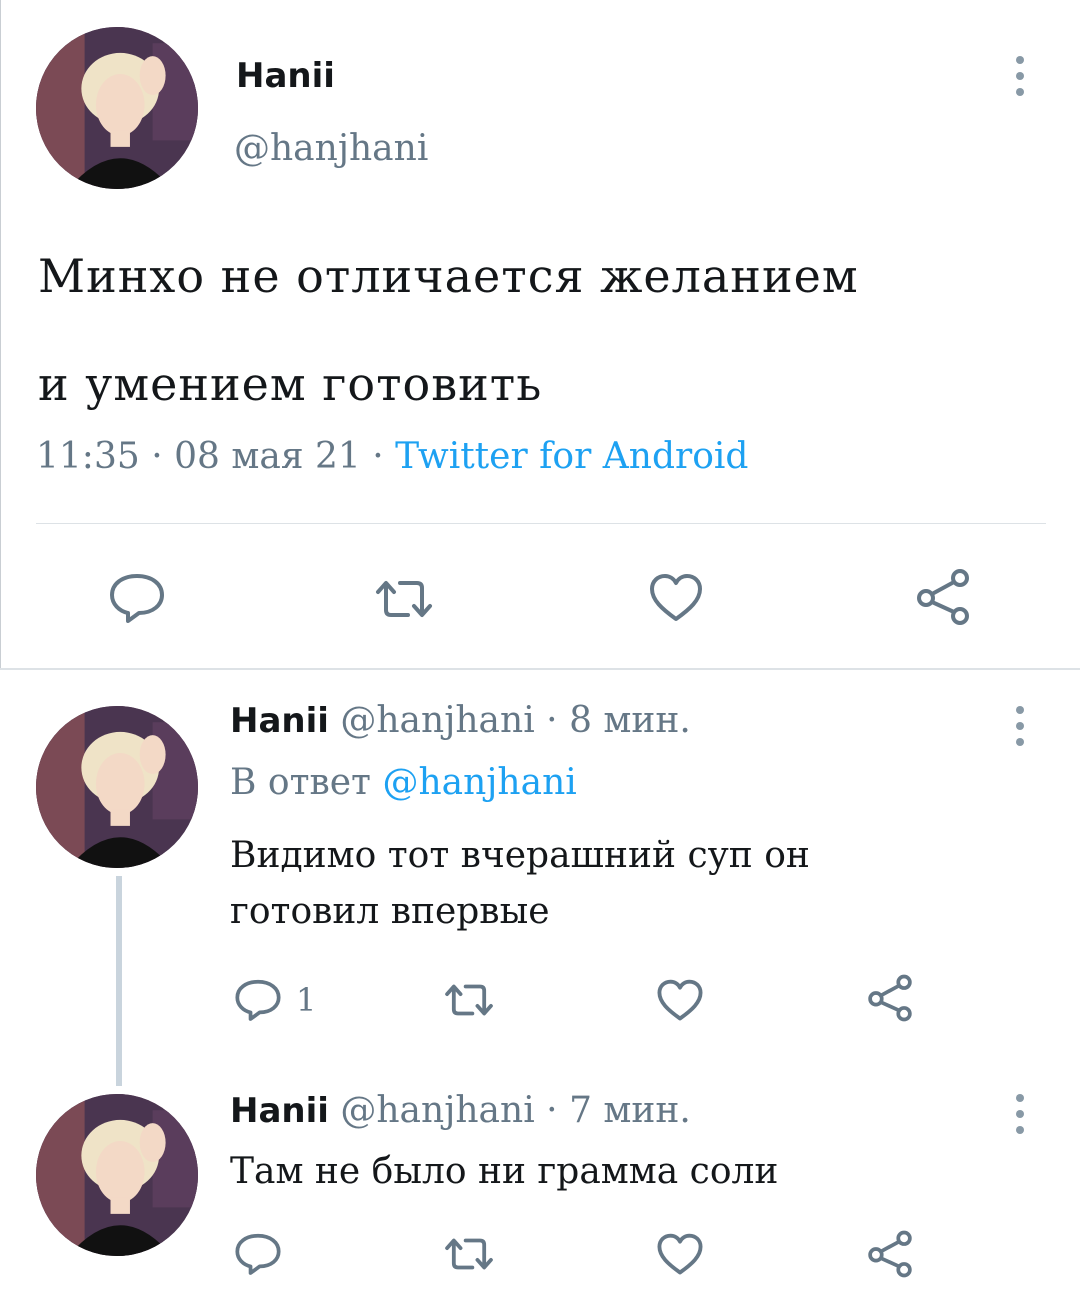 This screenshot has width=1080, height=1300. Describe the element at coordinates (504, 1171) in the screenshot. I see `reply-text-line: Там не было ни грамма соли` at that location.